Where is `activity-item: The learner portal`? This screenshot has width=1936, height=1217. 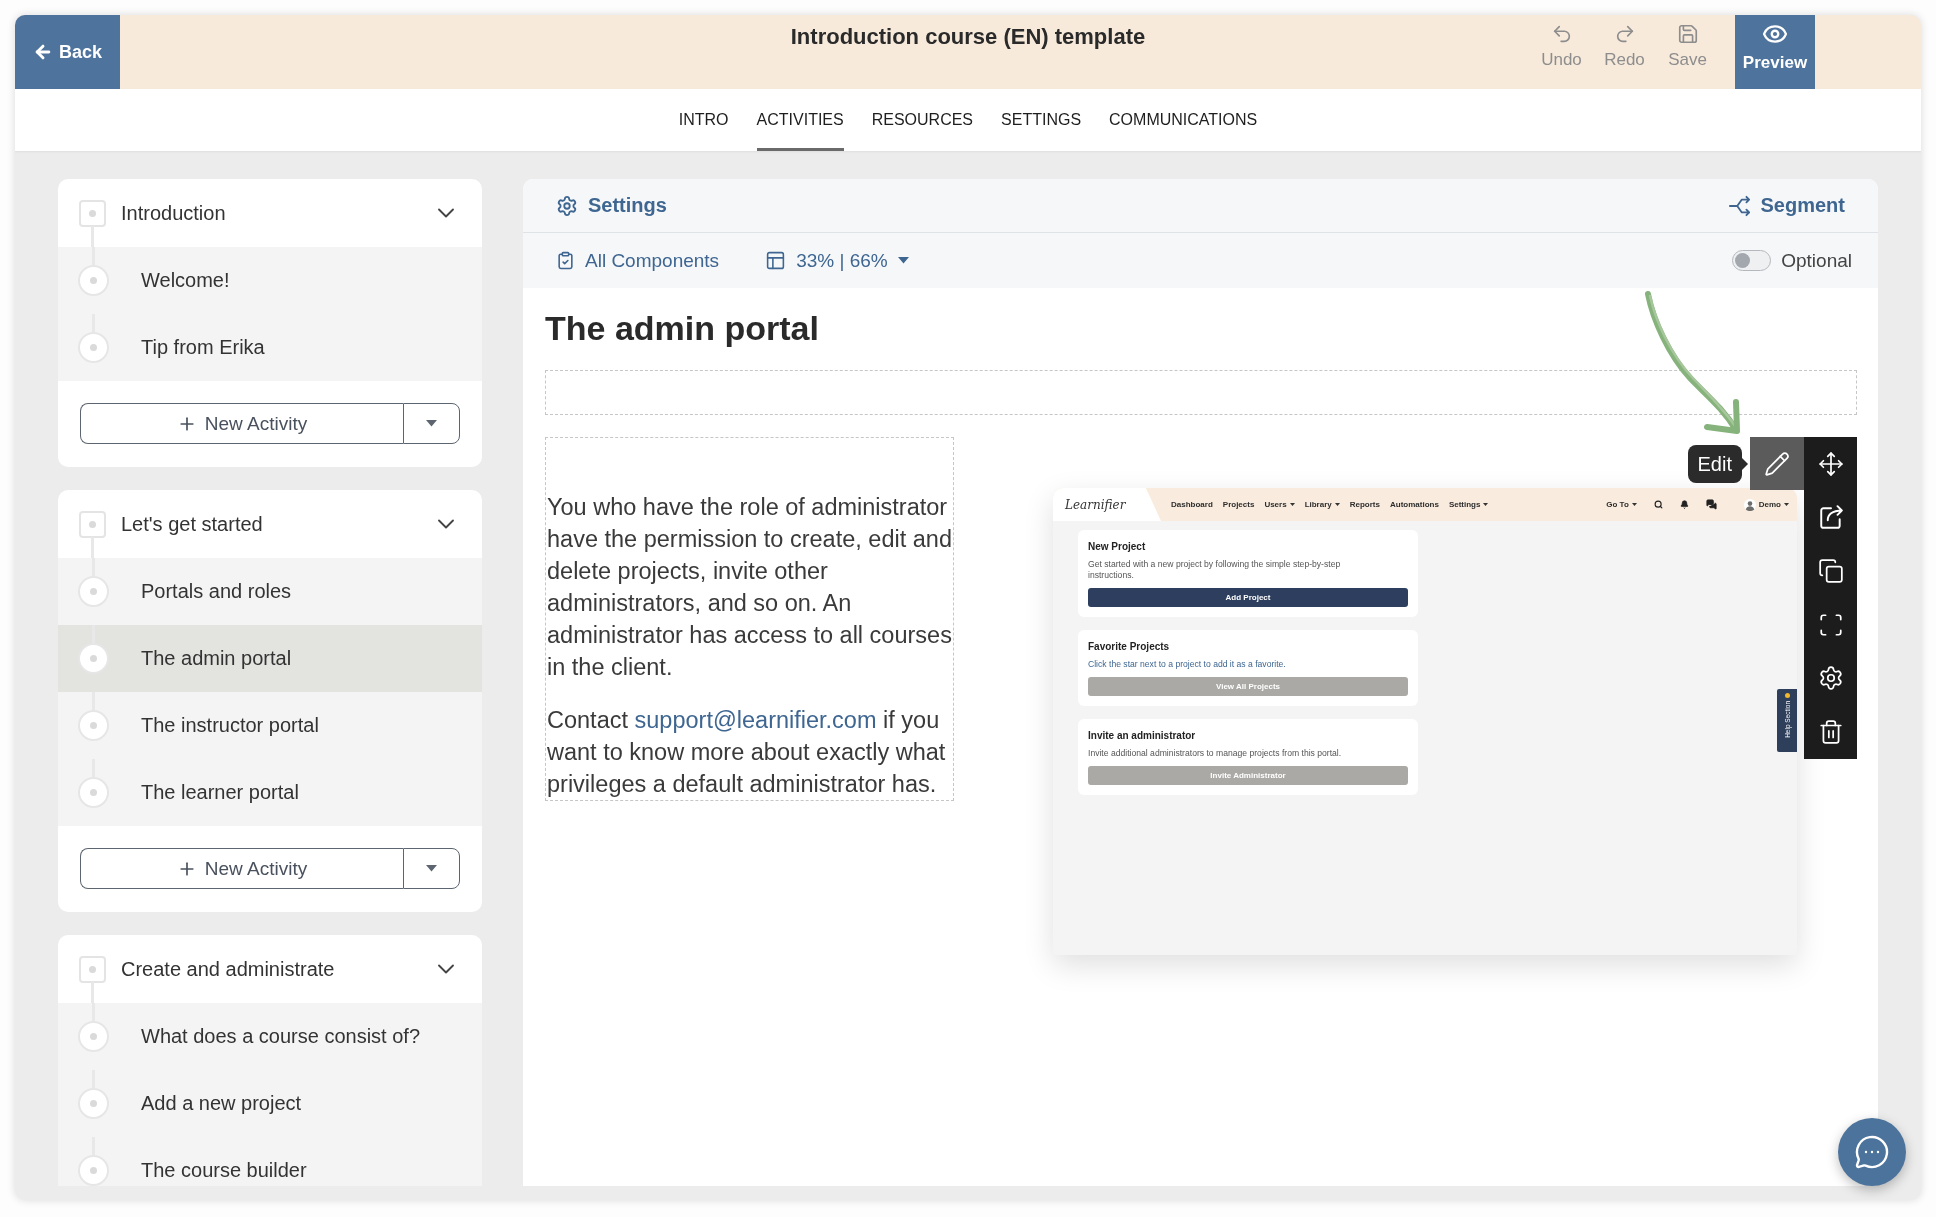 activity-item: The learner portal is located at coordinates (270, 792).